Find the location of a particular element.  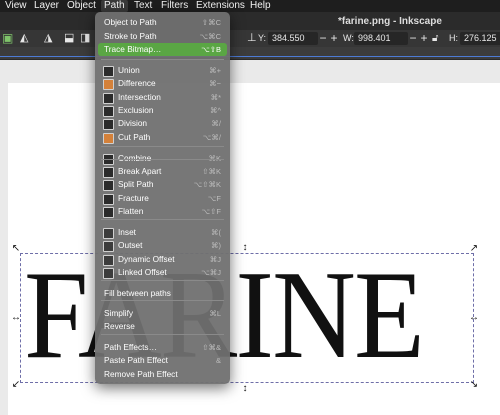

intersection-icon is located at coordinates (108, 98).